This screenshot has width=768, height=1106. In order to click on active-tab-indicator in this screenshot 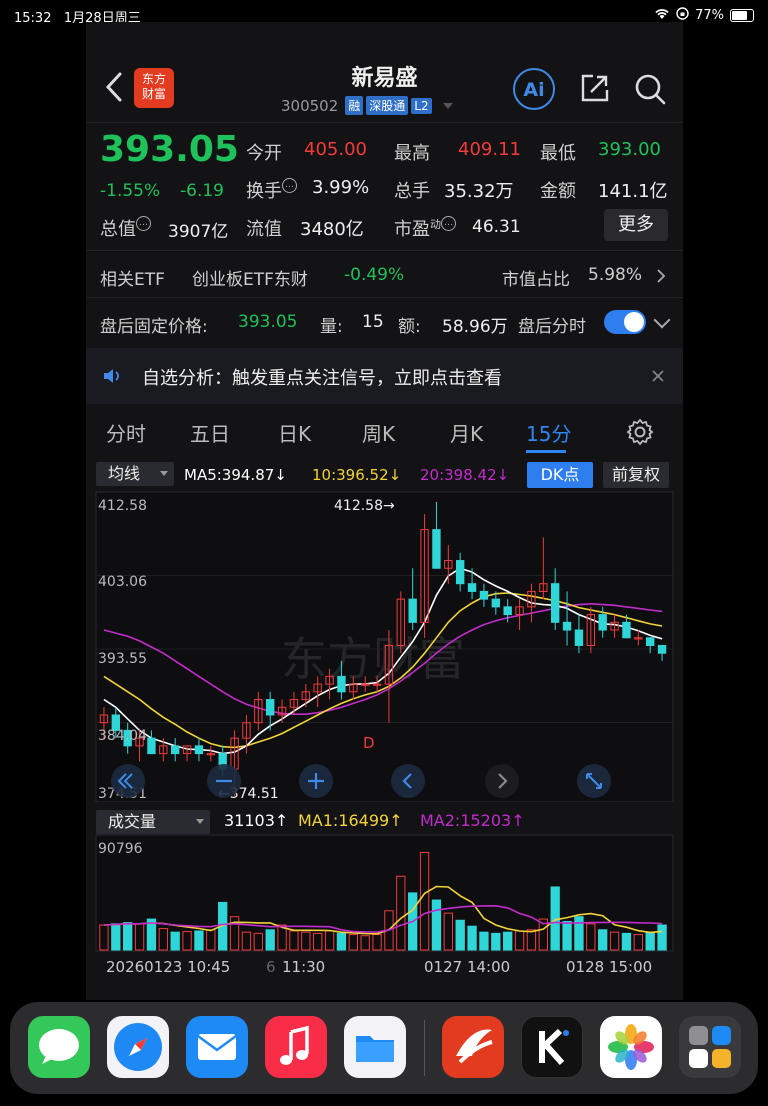, I will do `click(546, 451)`.